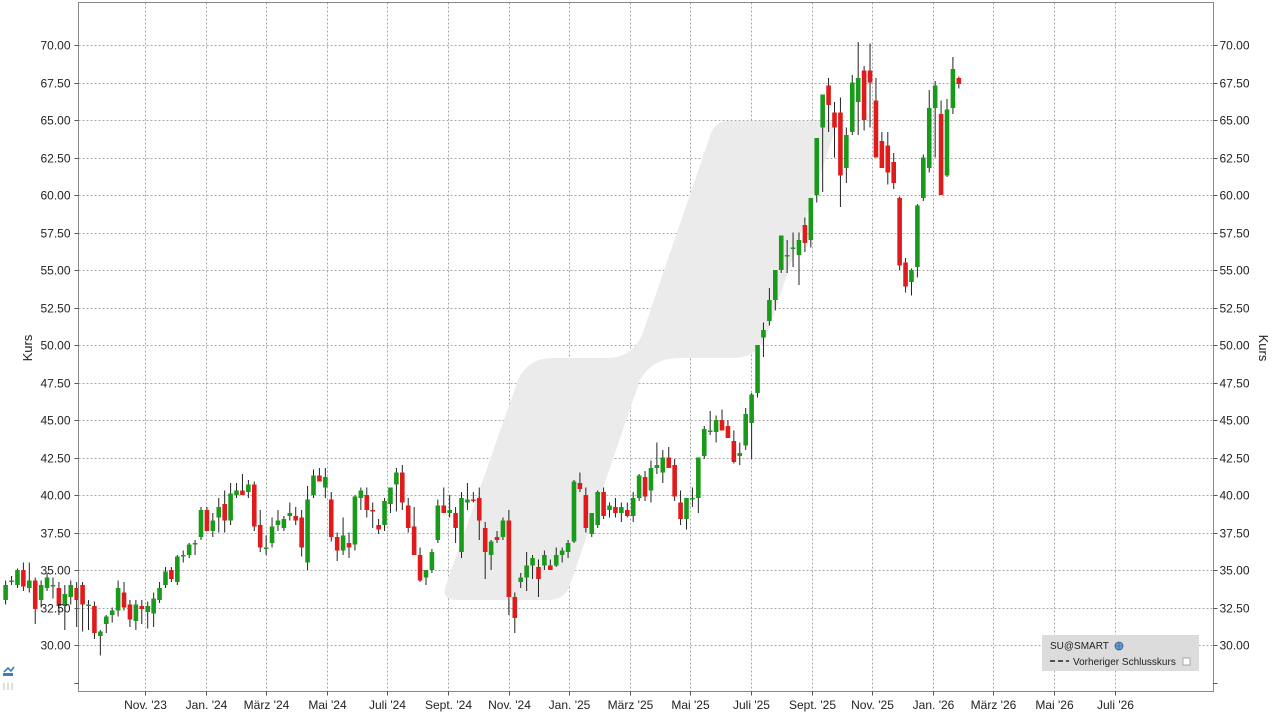 This screenshot has width=1279, height=725. Describe the element at coordinates (9, 678) in the screenshot. I see `chart-tool-icon` at that location.